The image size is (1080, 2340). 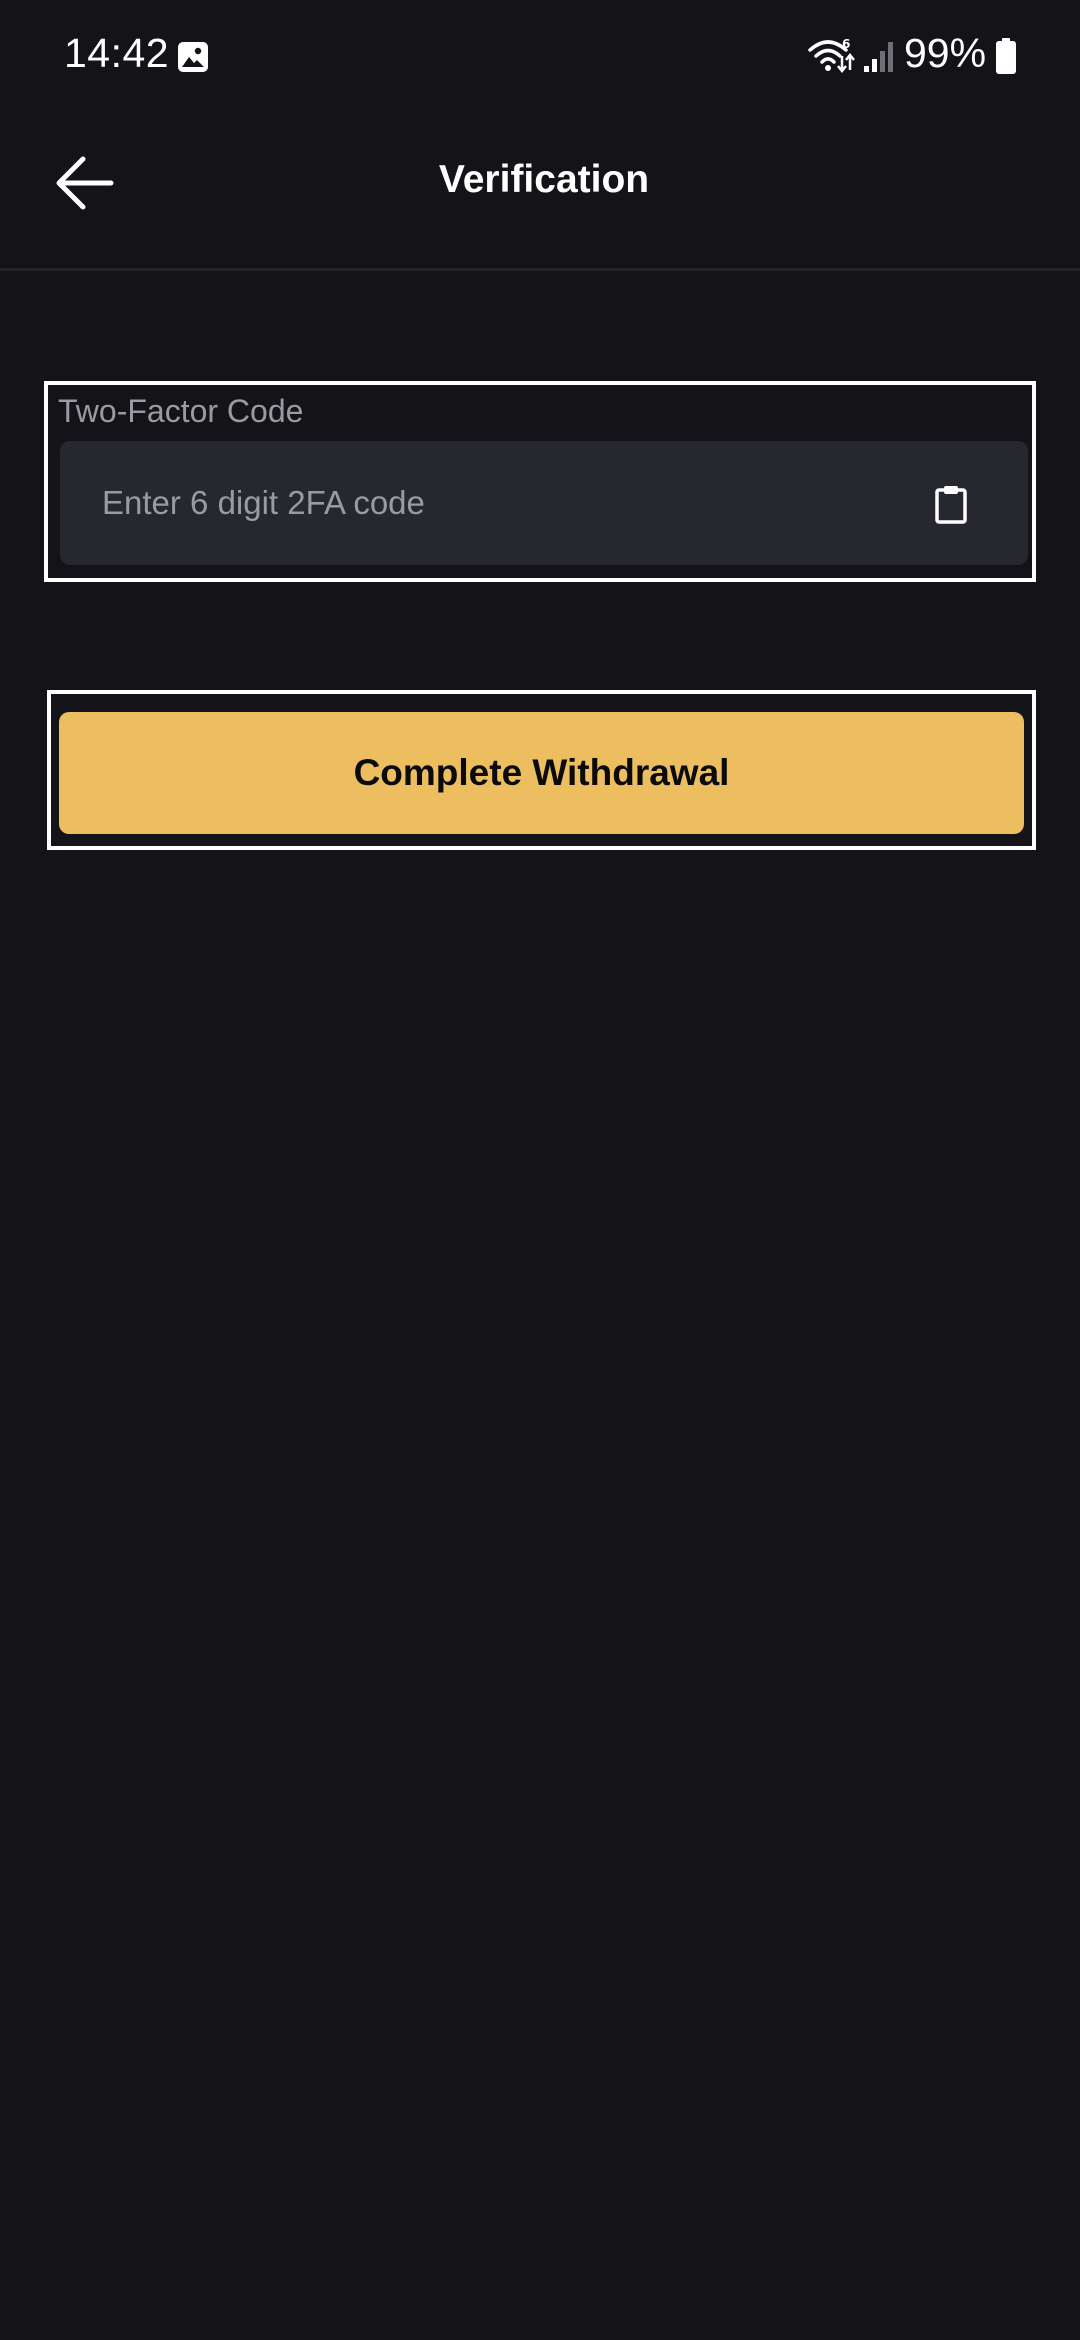 I want to click on two-factor-field-group: Two-Factor Code, so click(x=540, y=481).